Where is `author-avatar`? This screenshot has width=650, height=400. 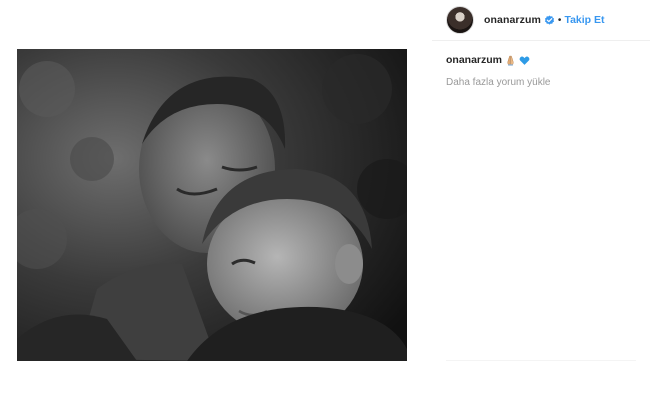 author-avatar is located at coordinates (460, 20).